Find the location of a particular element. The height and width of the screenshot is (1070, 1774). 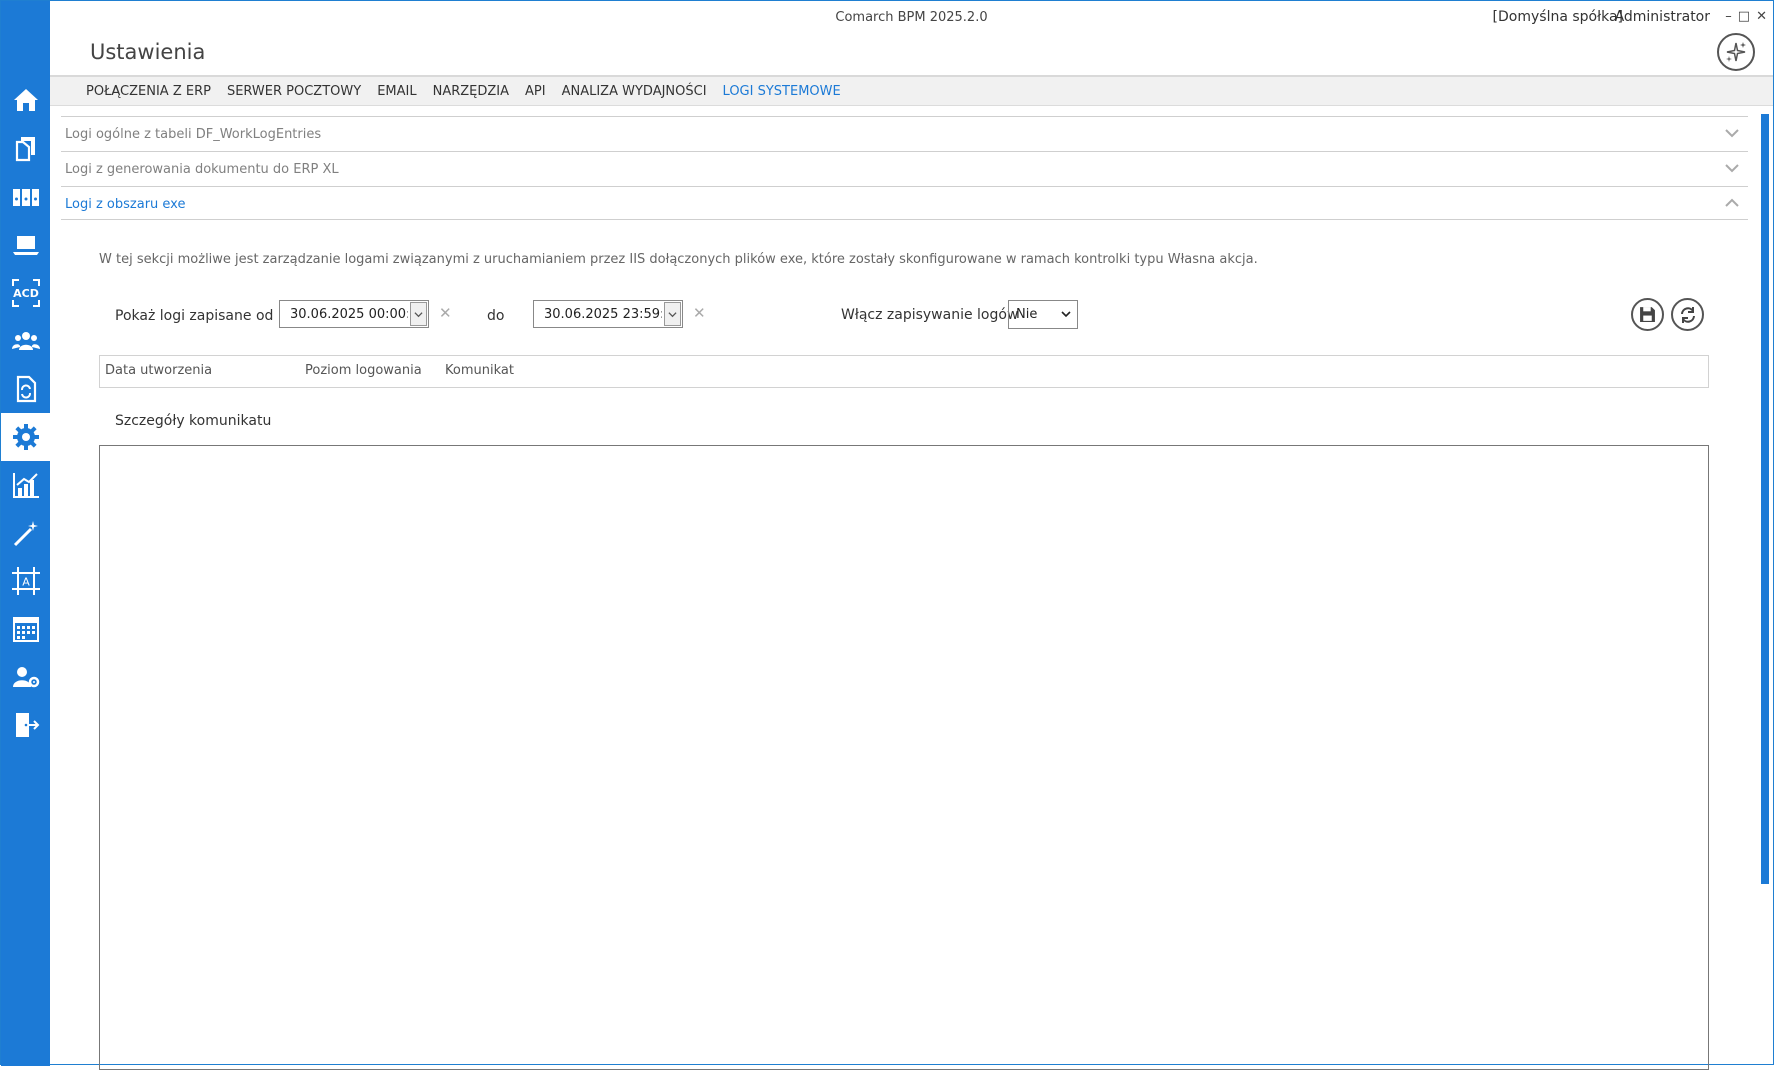

users-icon is located at coordinates (25, 341).